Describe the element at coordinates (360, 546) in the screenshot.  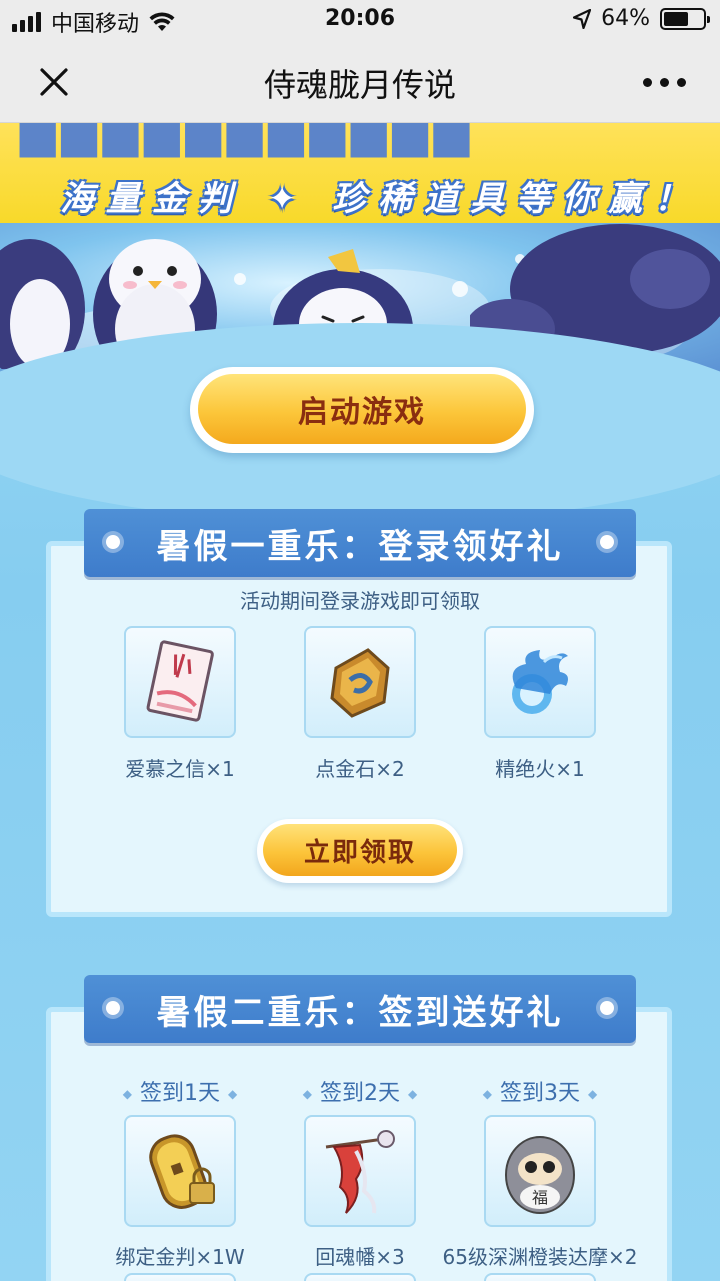
I see `section1-title: 暑假一重乐：登录领好礼` at that location.